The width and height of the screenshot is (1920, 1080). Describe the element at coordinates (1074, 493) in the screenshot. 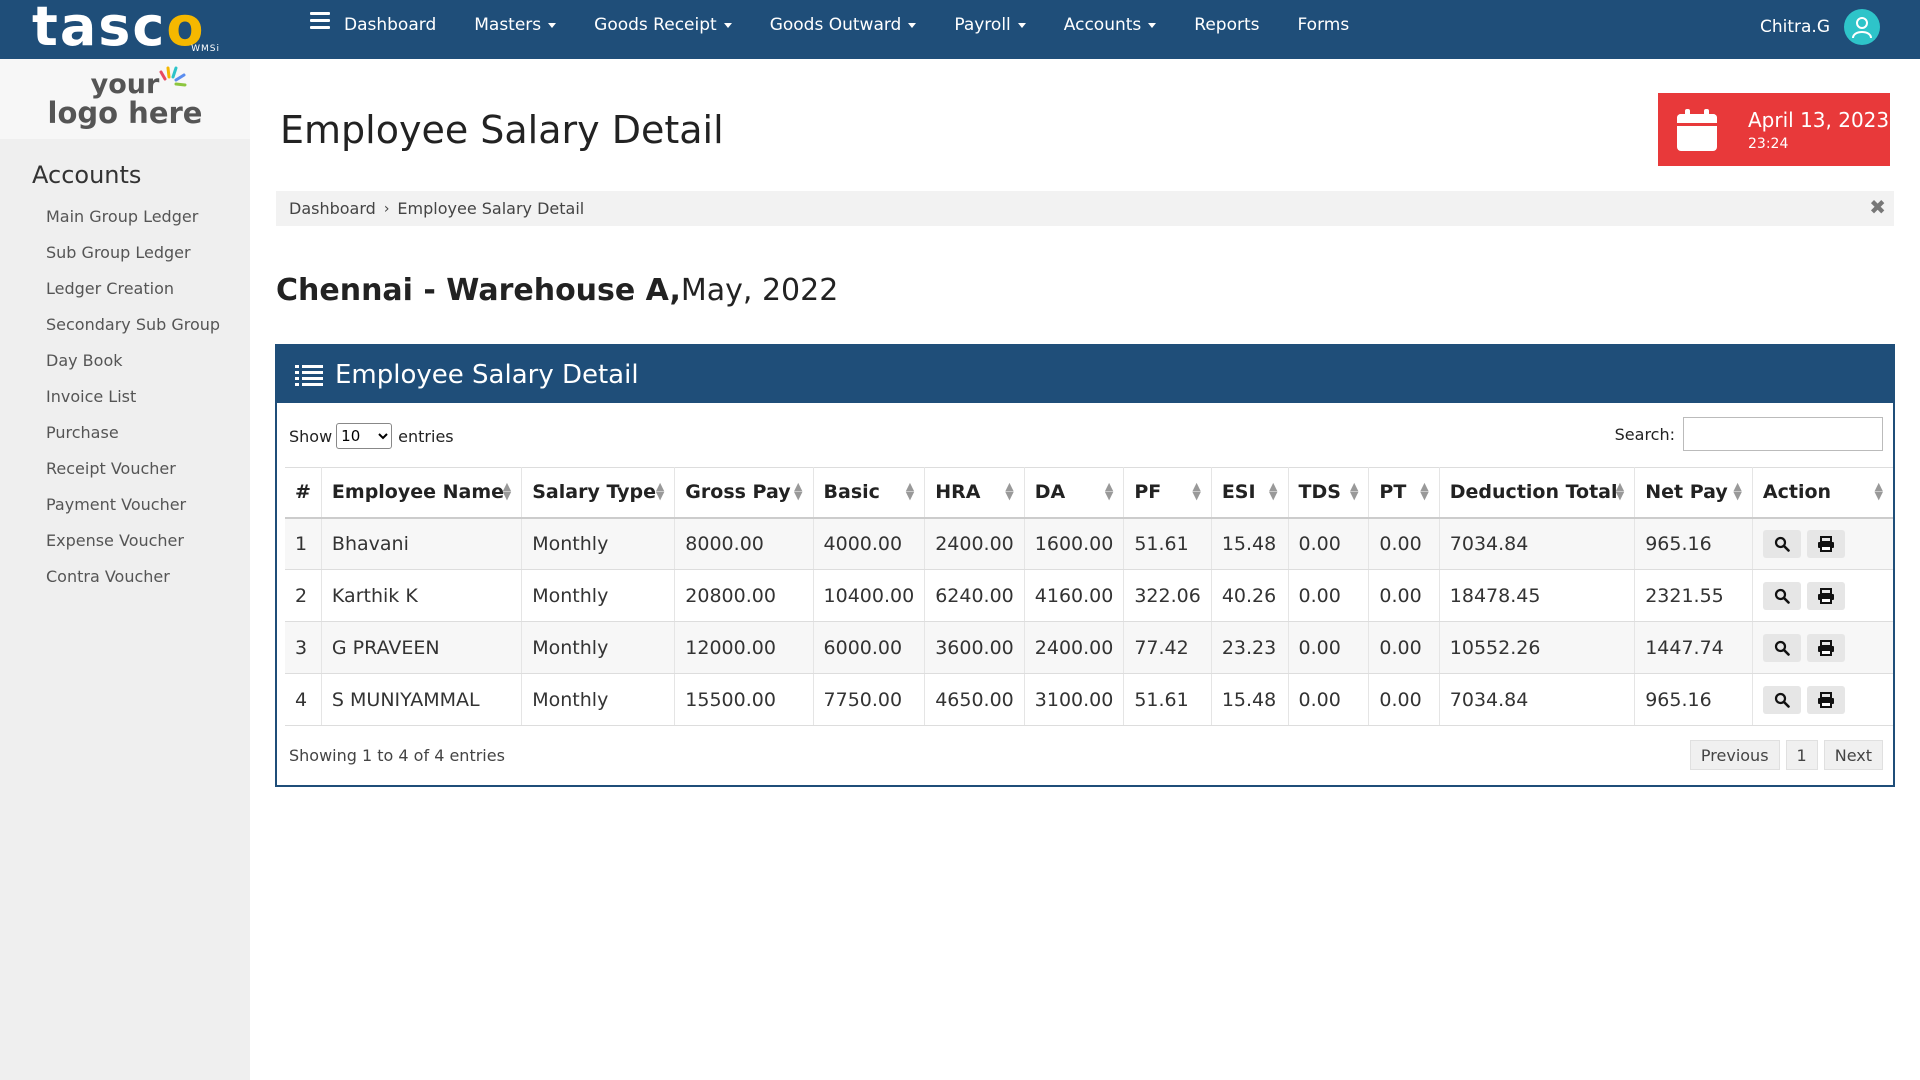

I see `col-da: DA ▲ ▼` at that location.